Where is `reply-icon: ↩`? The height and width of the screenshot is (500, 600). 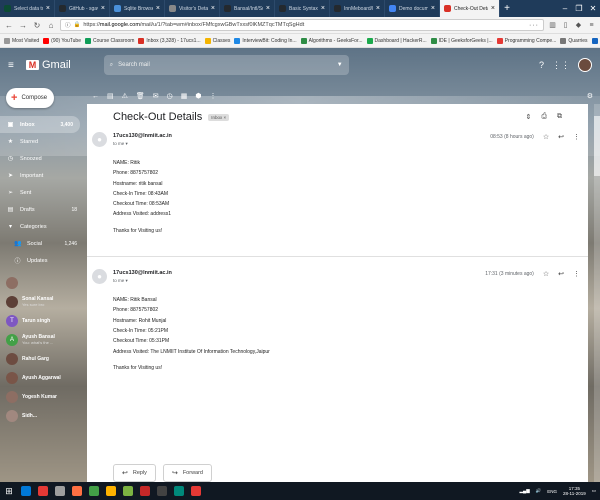 reply-icon: ↩ is located at coordinates (561, 137).